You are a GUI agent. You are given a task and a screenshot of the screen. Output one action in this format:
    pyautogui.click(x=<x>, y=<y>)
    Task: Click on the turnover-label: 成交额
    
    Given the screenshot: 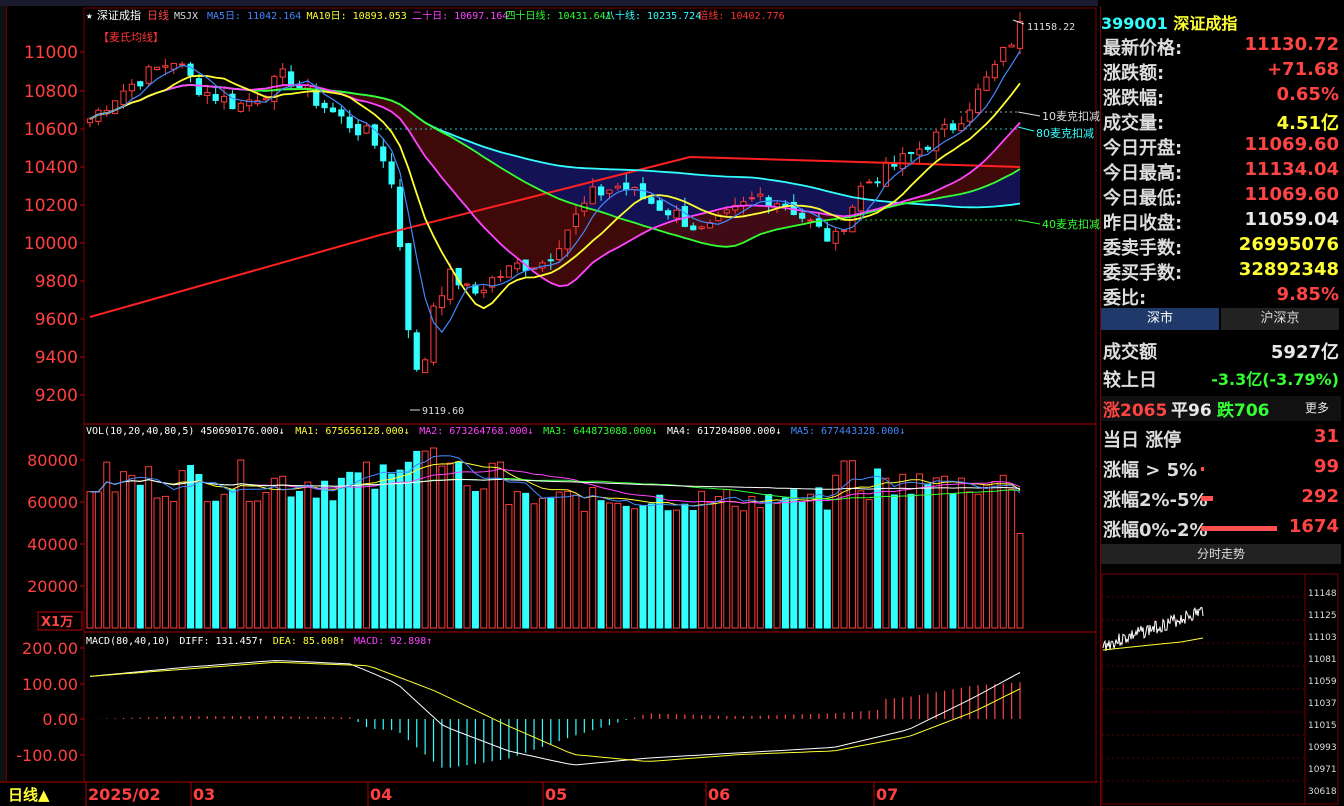 What is the action you would take?
    pyautogui.click(x=1130, y=352)
    